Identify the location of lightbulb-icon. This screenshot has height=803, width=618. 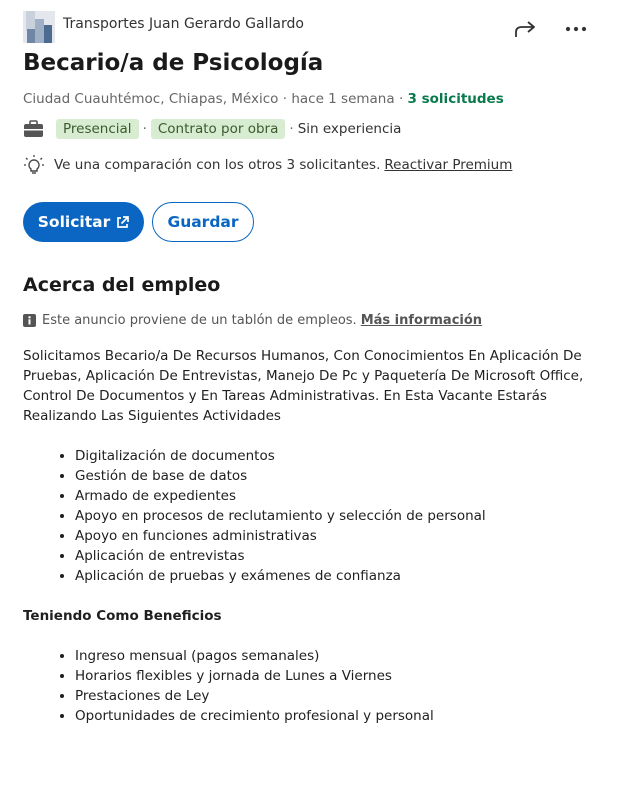
(34, 164).